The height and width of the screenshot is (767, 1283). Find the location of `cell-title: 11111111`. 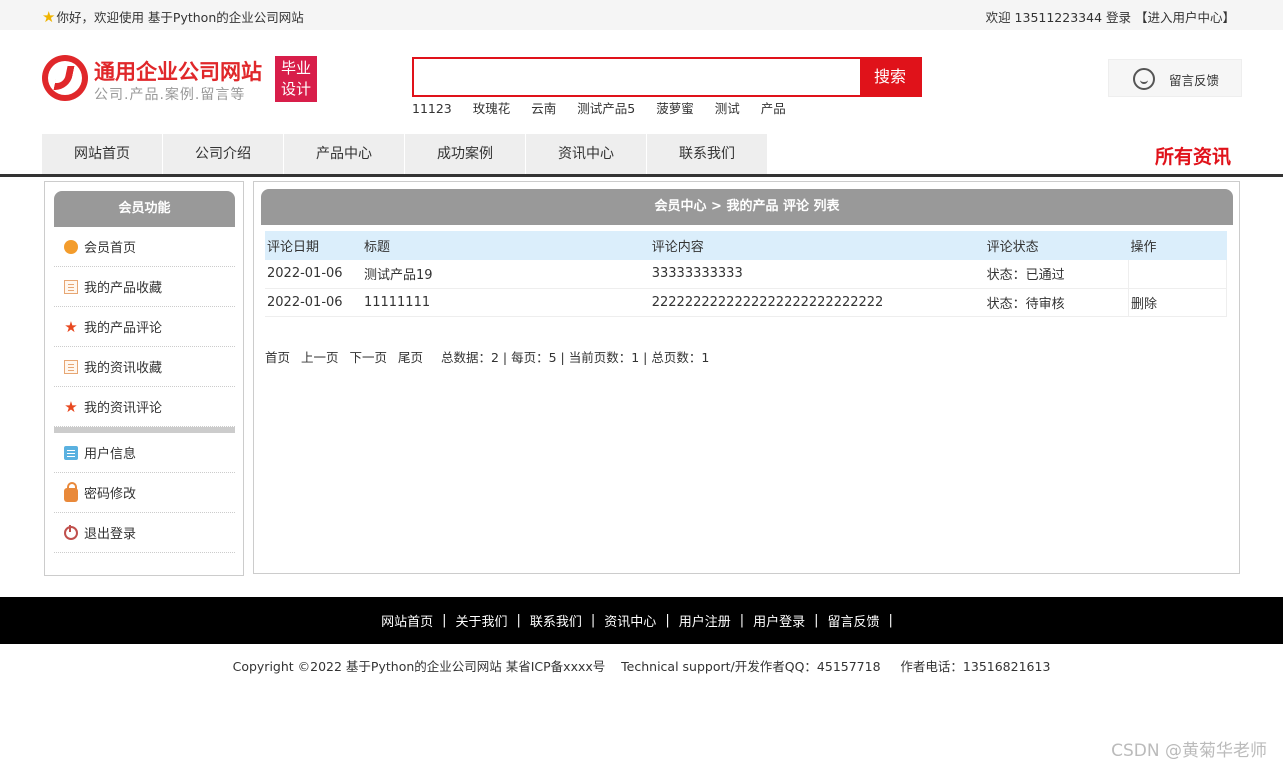

cell-title: 11111111 is located at coordinates (505, 302).